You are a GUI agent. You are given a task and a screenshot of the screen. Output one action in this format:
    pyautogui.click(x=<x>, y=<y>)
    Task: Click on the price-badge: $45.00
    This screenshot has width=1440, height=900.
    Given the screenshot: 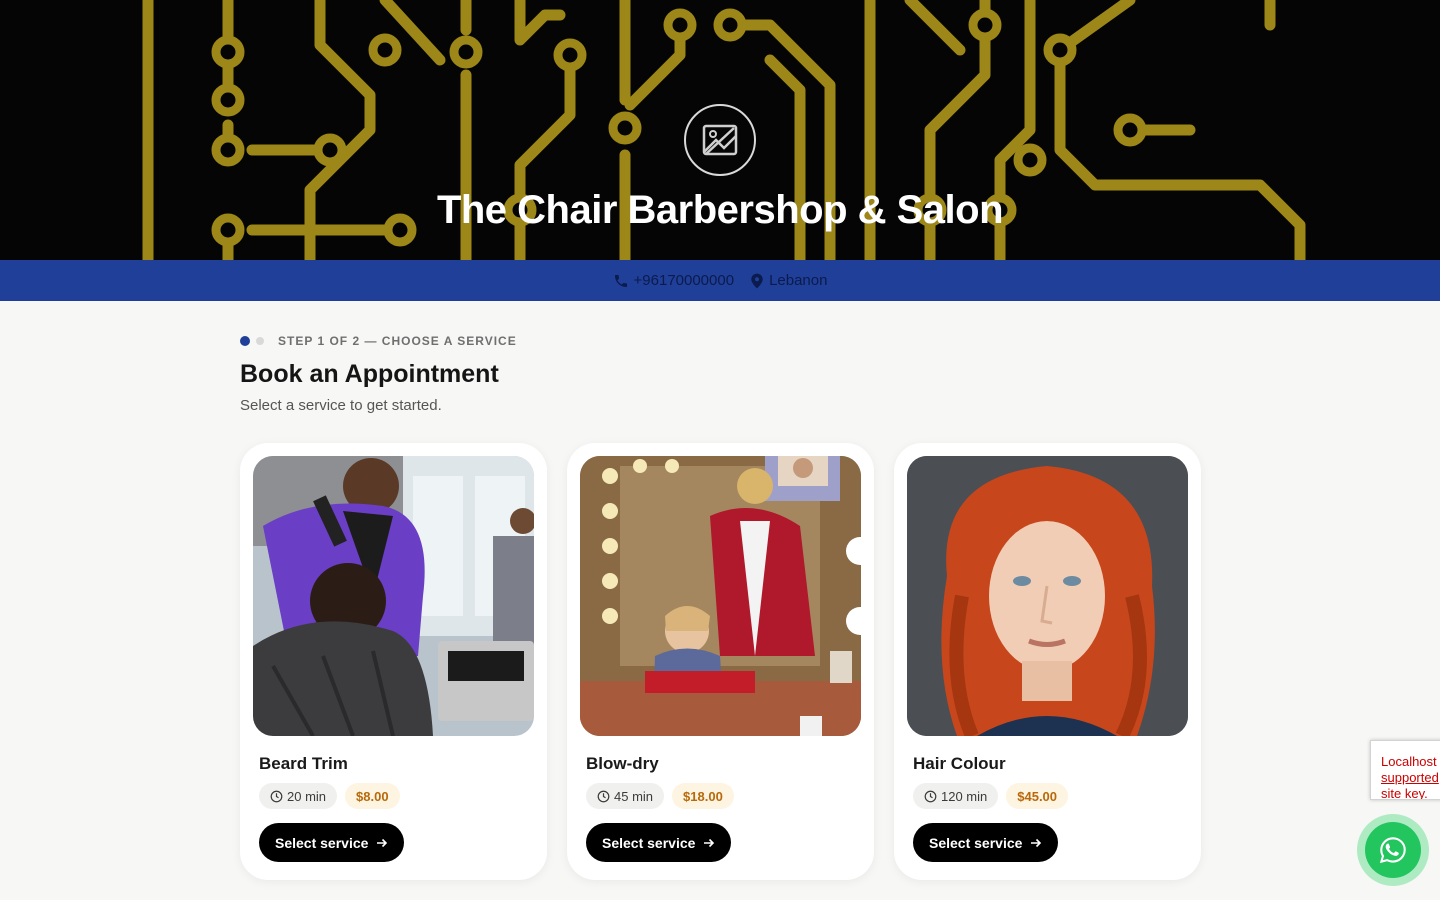 What is the action you would take?
    pyautogui.click(x=1037, y=796)
    